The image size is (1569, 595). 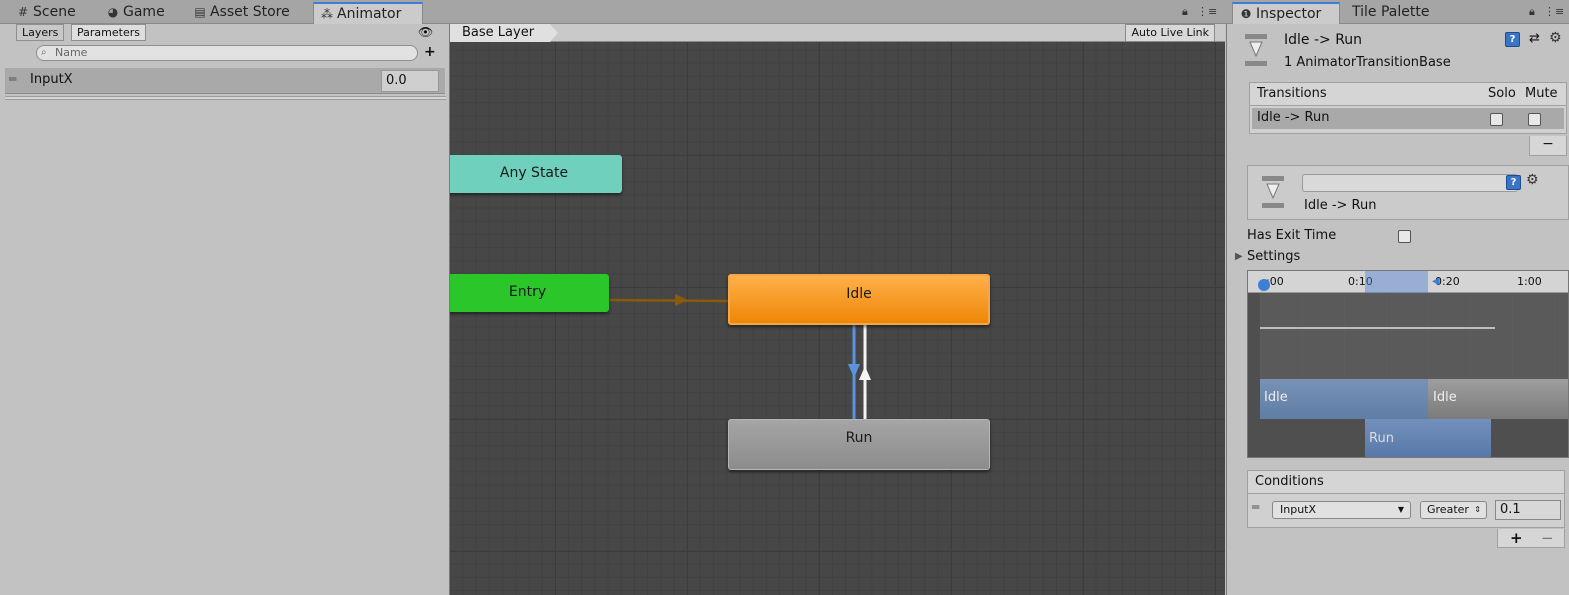 I want to click on condition-mode-value: Greater, so click(x=1448, y=509).